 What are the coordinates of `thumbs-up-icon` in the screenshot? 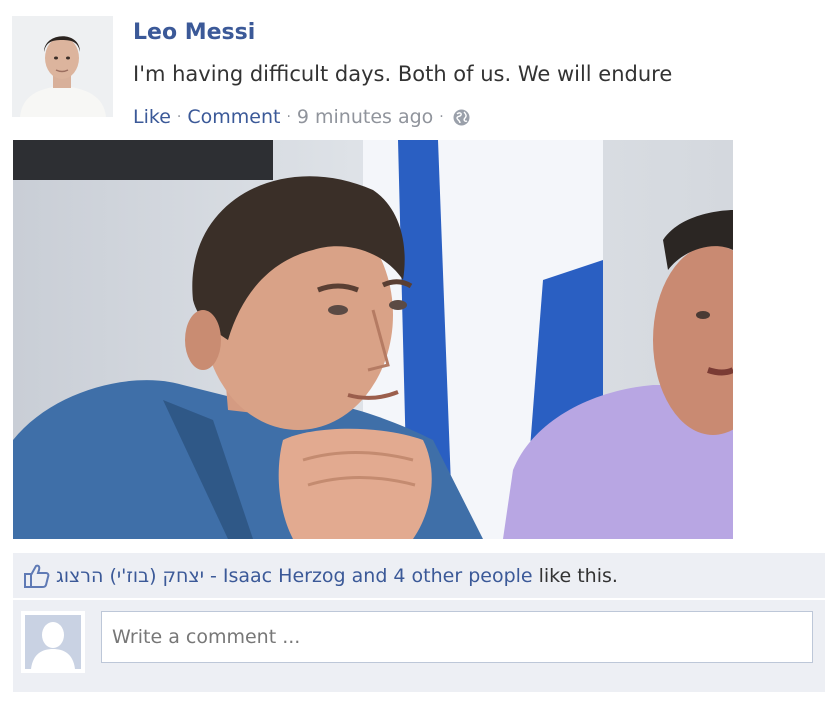 It's located at (36, 575).